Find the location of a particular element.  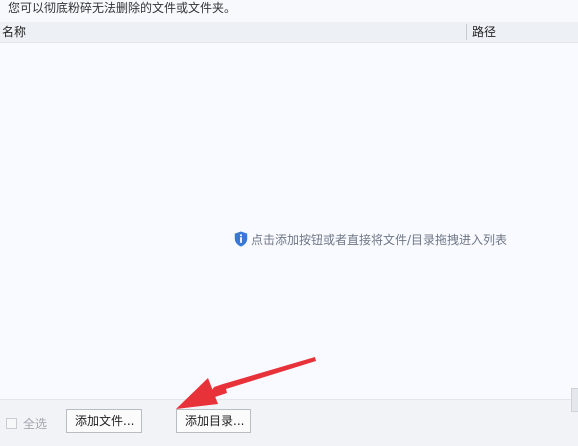

list-header: 名称 路径 is located at coordinates (289, 32).